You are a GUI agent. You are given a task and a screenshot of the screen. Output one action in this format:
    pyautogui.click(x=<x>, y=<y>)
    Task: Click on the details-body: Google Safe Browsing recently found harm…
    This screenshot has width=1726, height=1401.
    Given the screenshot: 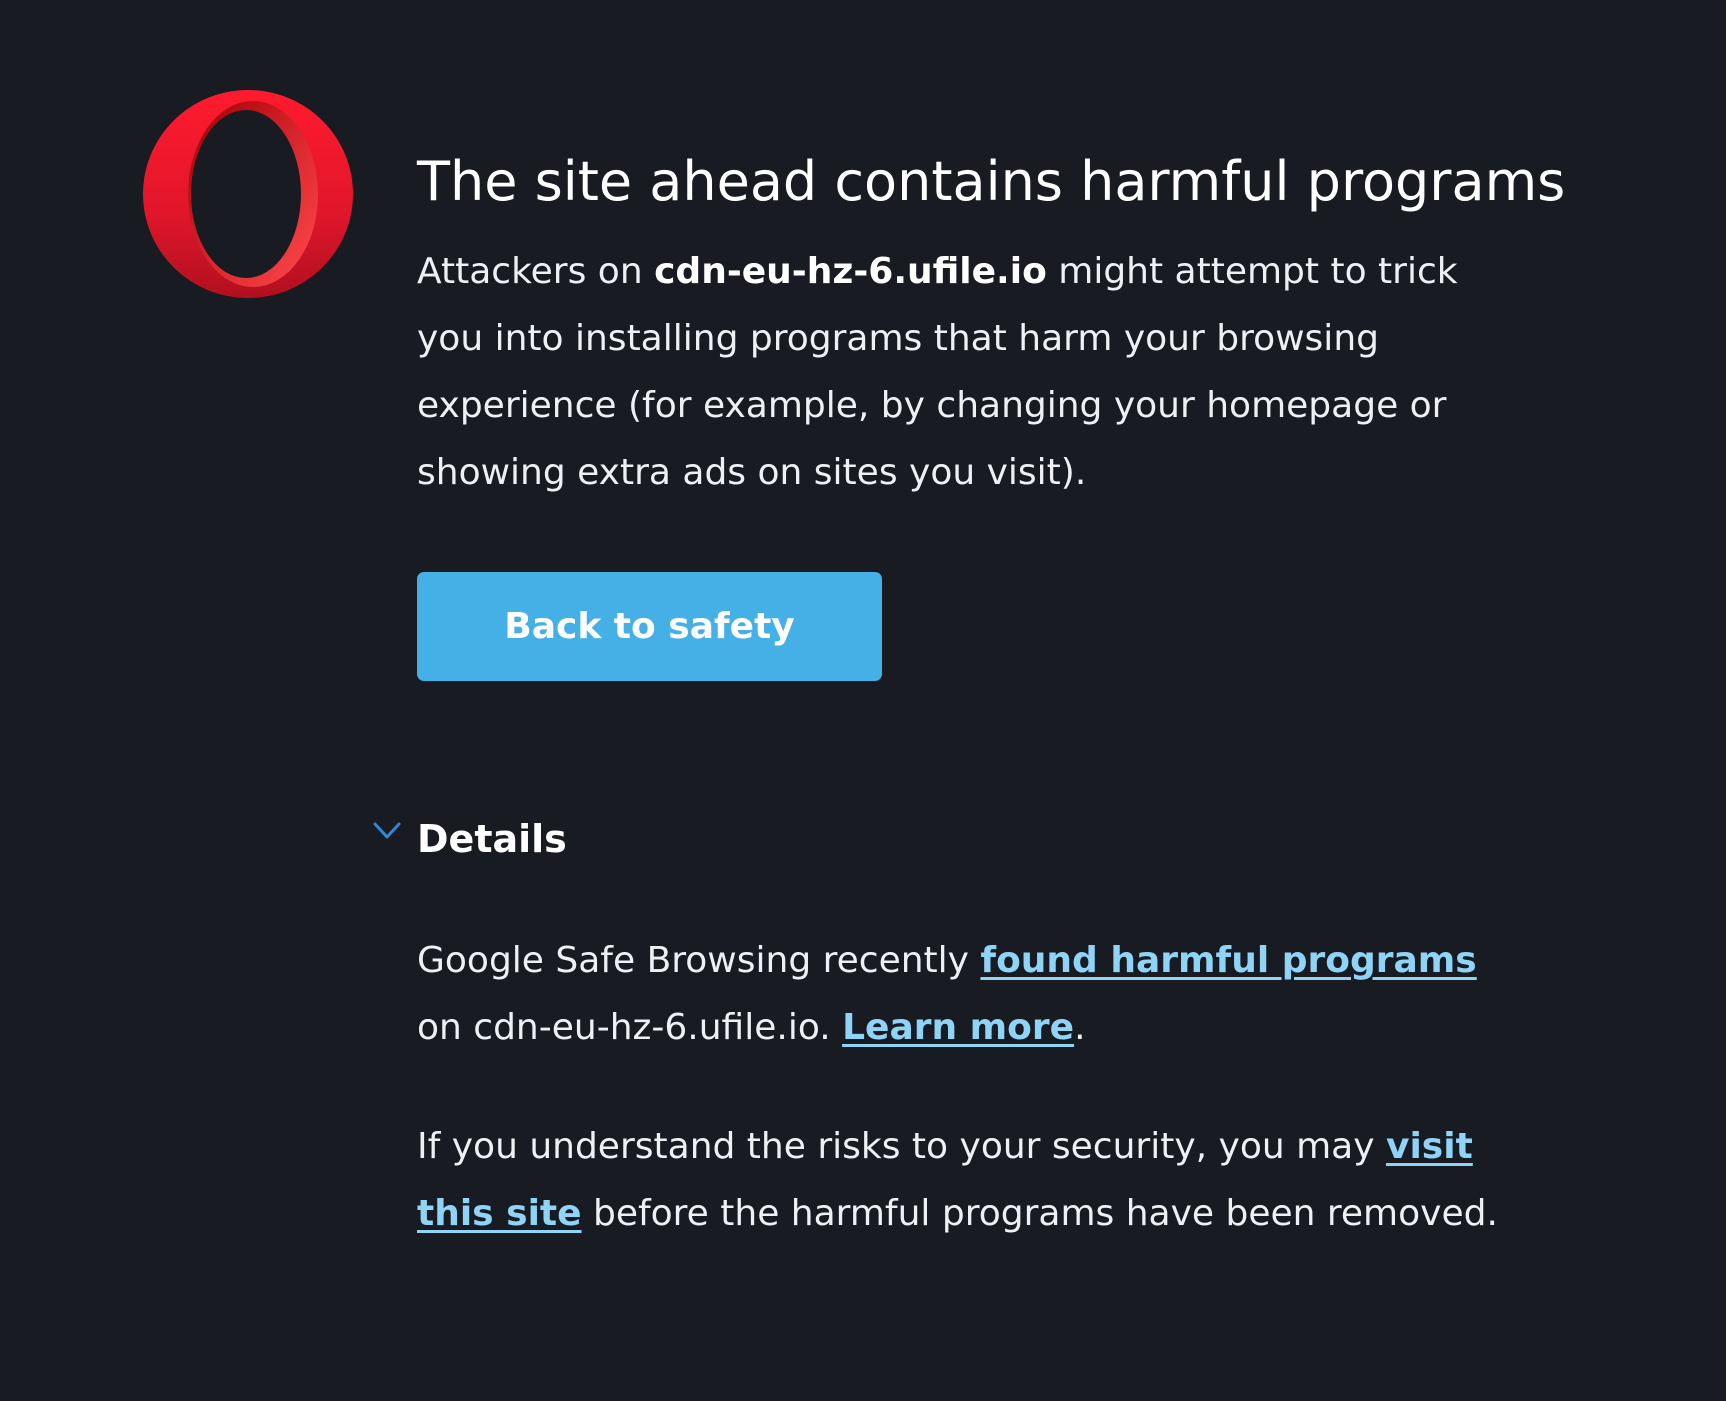 What is the action you would take?
    pyautogui.click(x=972, y=1087)
    